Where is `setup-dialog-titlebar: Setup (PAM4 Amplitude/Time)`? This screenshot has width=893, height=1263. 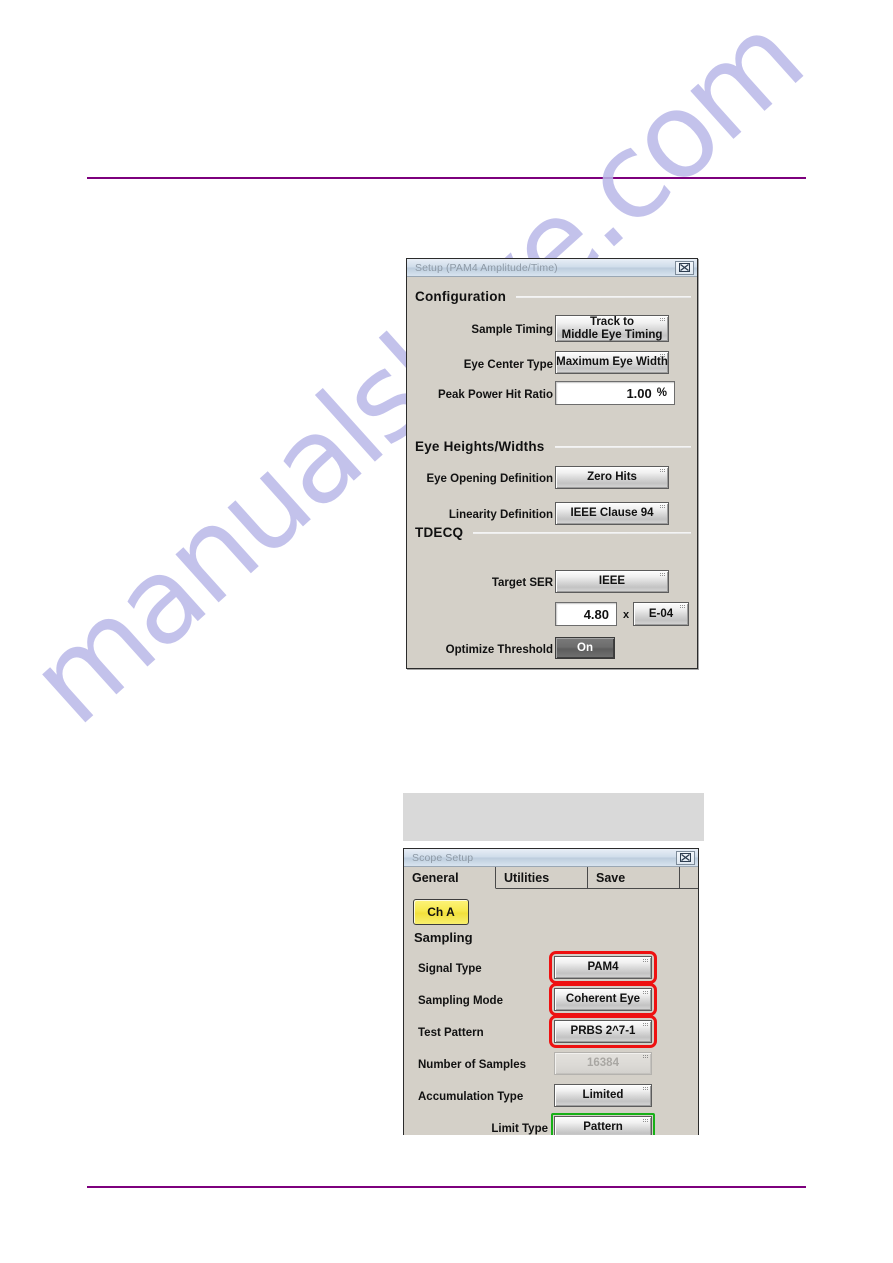 setup-dialog-titlebar: Setup (PAM4 Amplitude/Time) is located at coordinates (552, 268).